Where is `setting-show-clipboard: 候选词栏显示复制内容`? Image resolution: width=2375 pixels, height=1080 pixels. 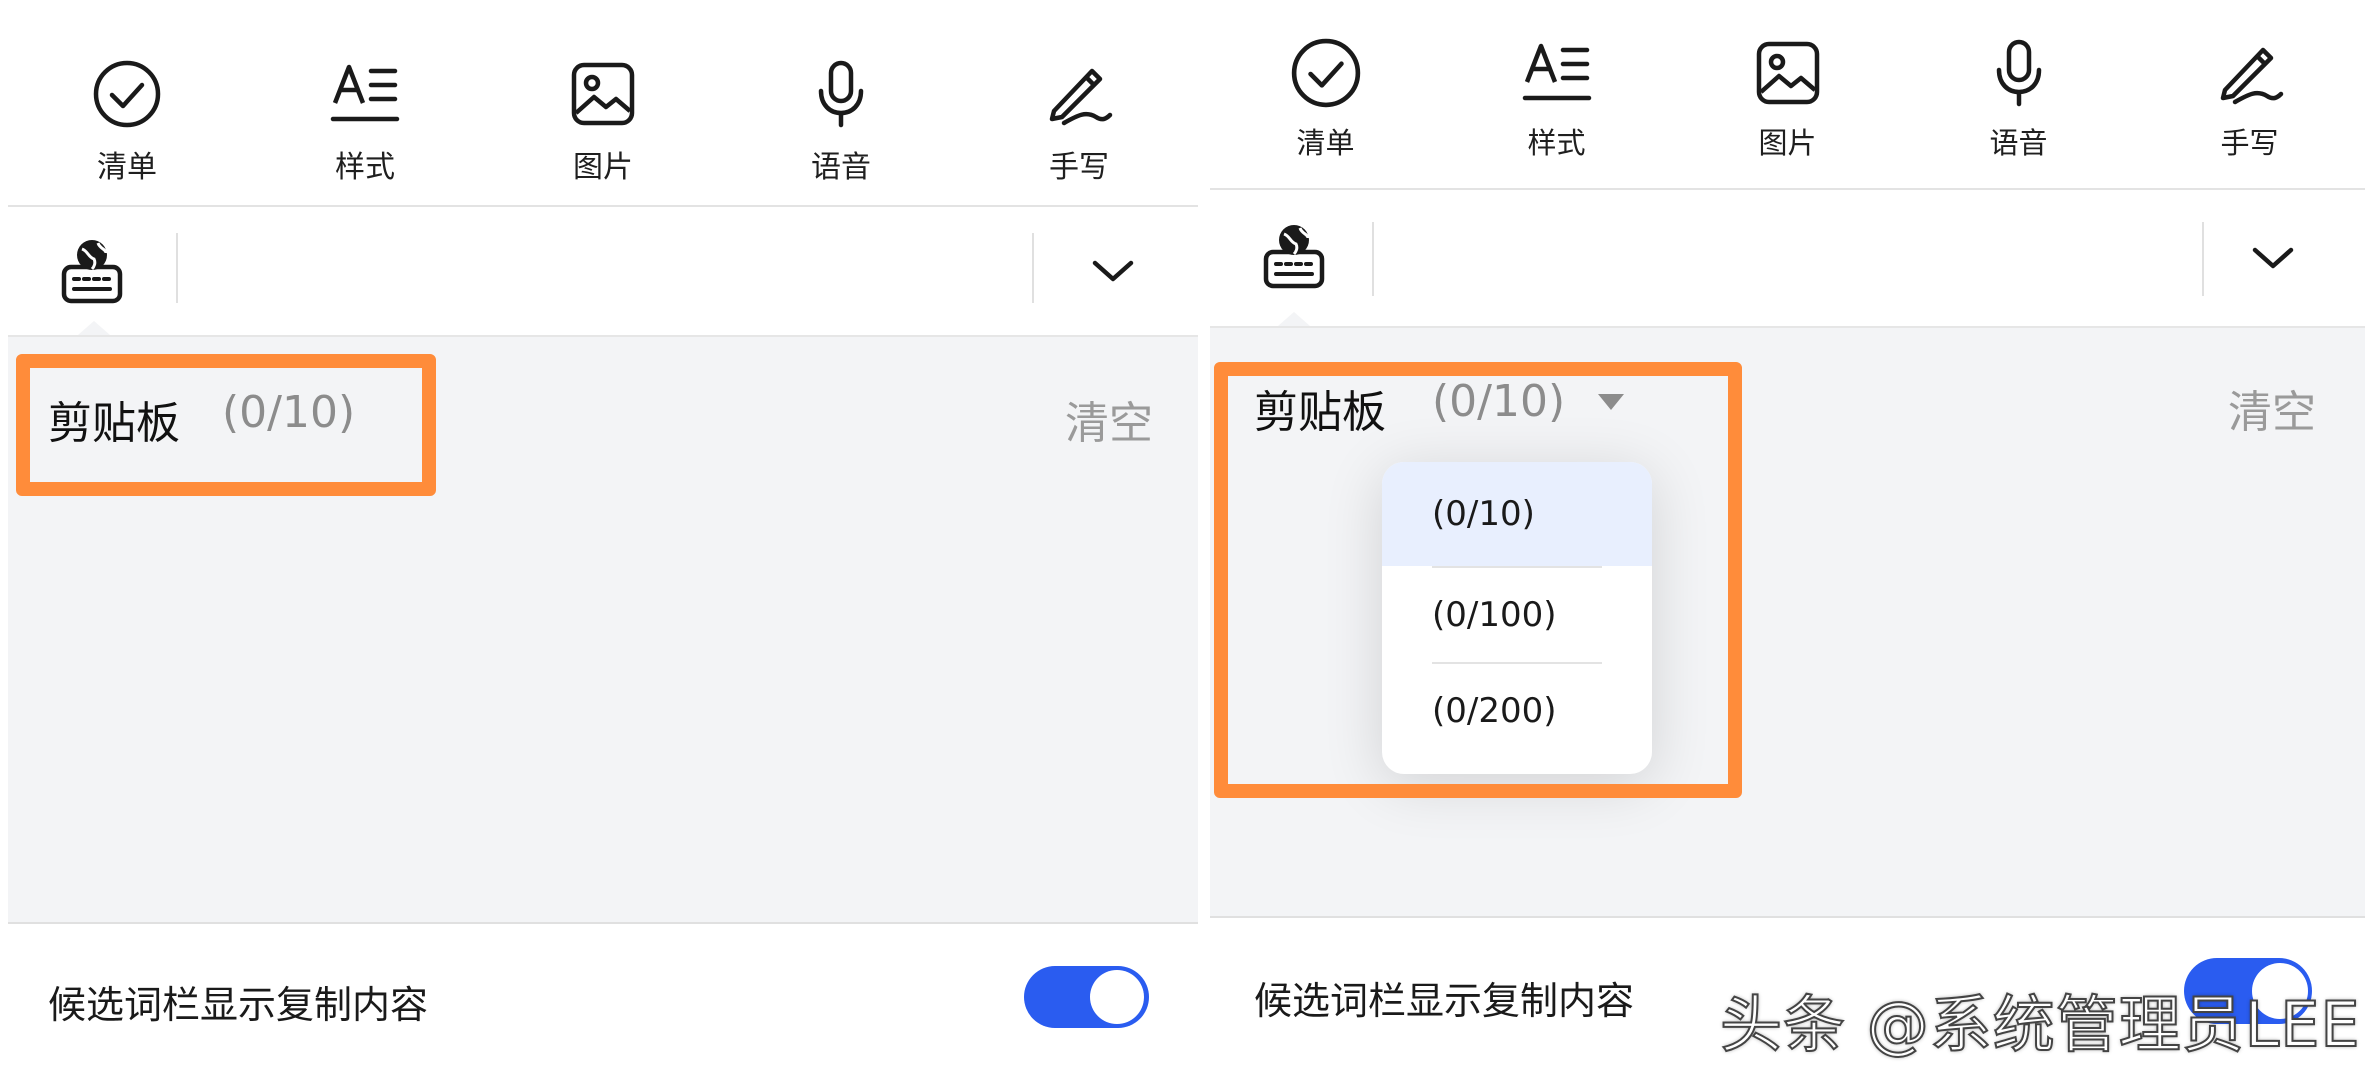 setting-show-clipboard: 候选词栏显示复制内容 is located at coordinates (603, 1002).